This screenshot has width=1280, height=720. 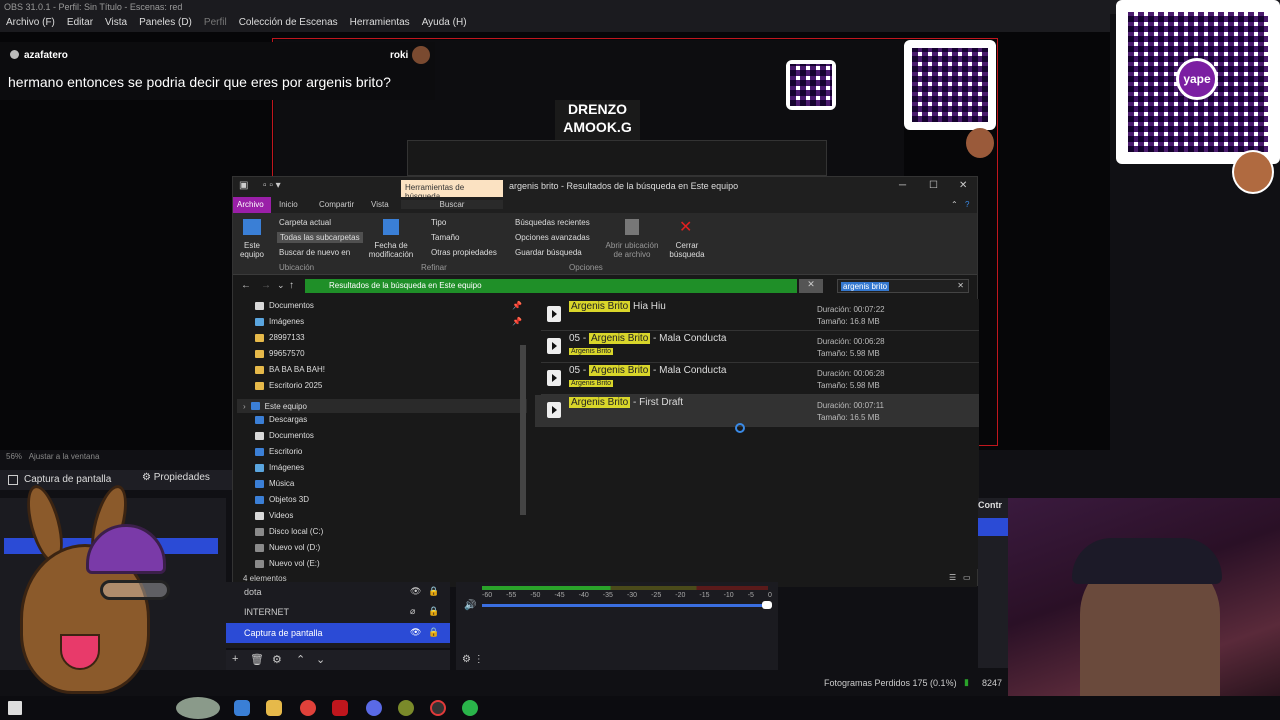 I want to click on menu-archivo: Archivo (F), so click(x=30, y=23).